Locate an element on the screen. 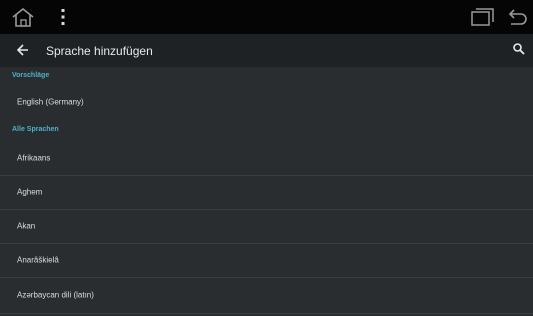 The height and width of the screenshot is (316, 533). recent-apps-icon is located at coordinates (483, 17).